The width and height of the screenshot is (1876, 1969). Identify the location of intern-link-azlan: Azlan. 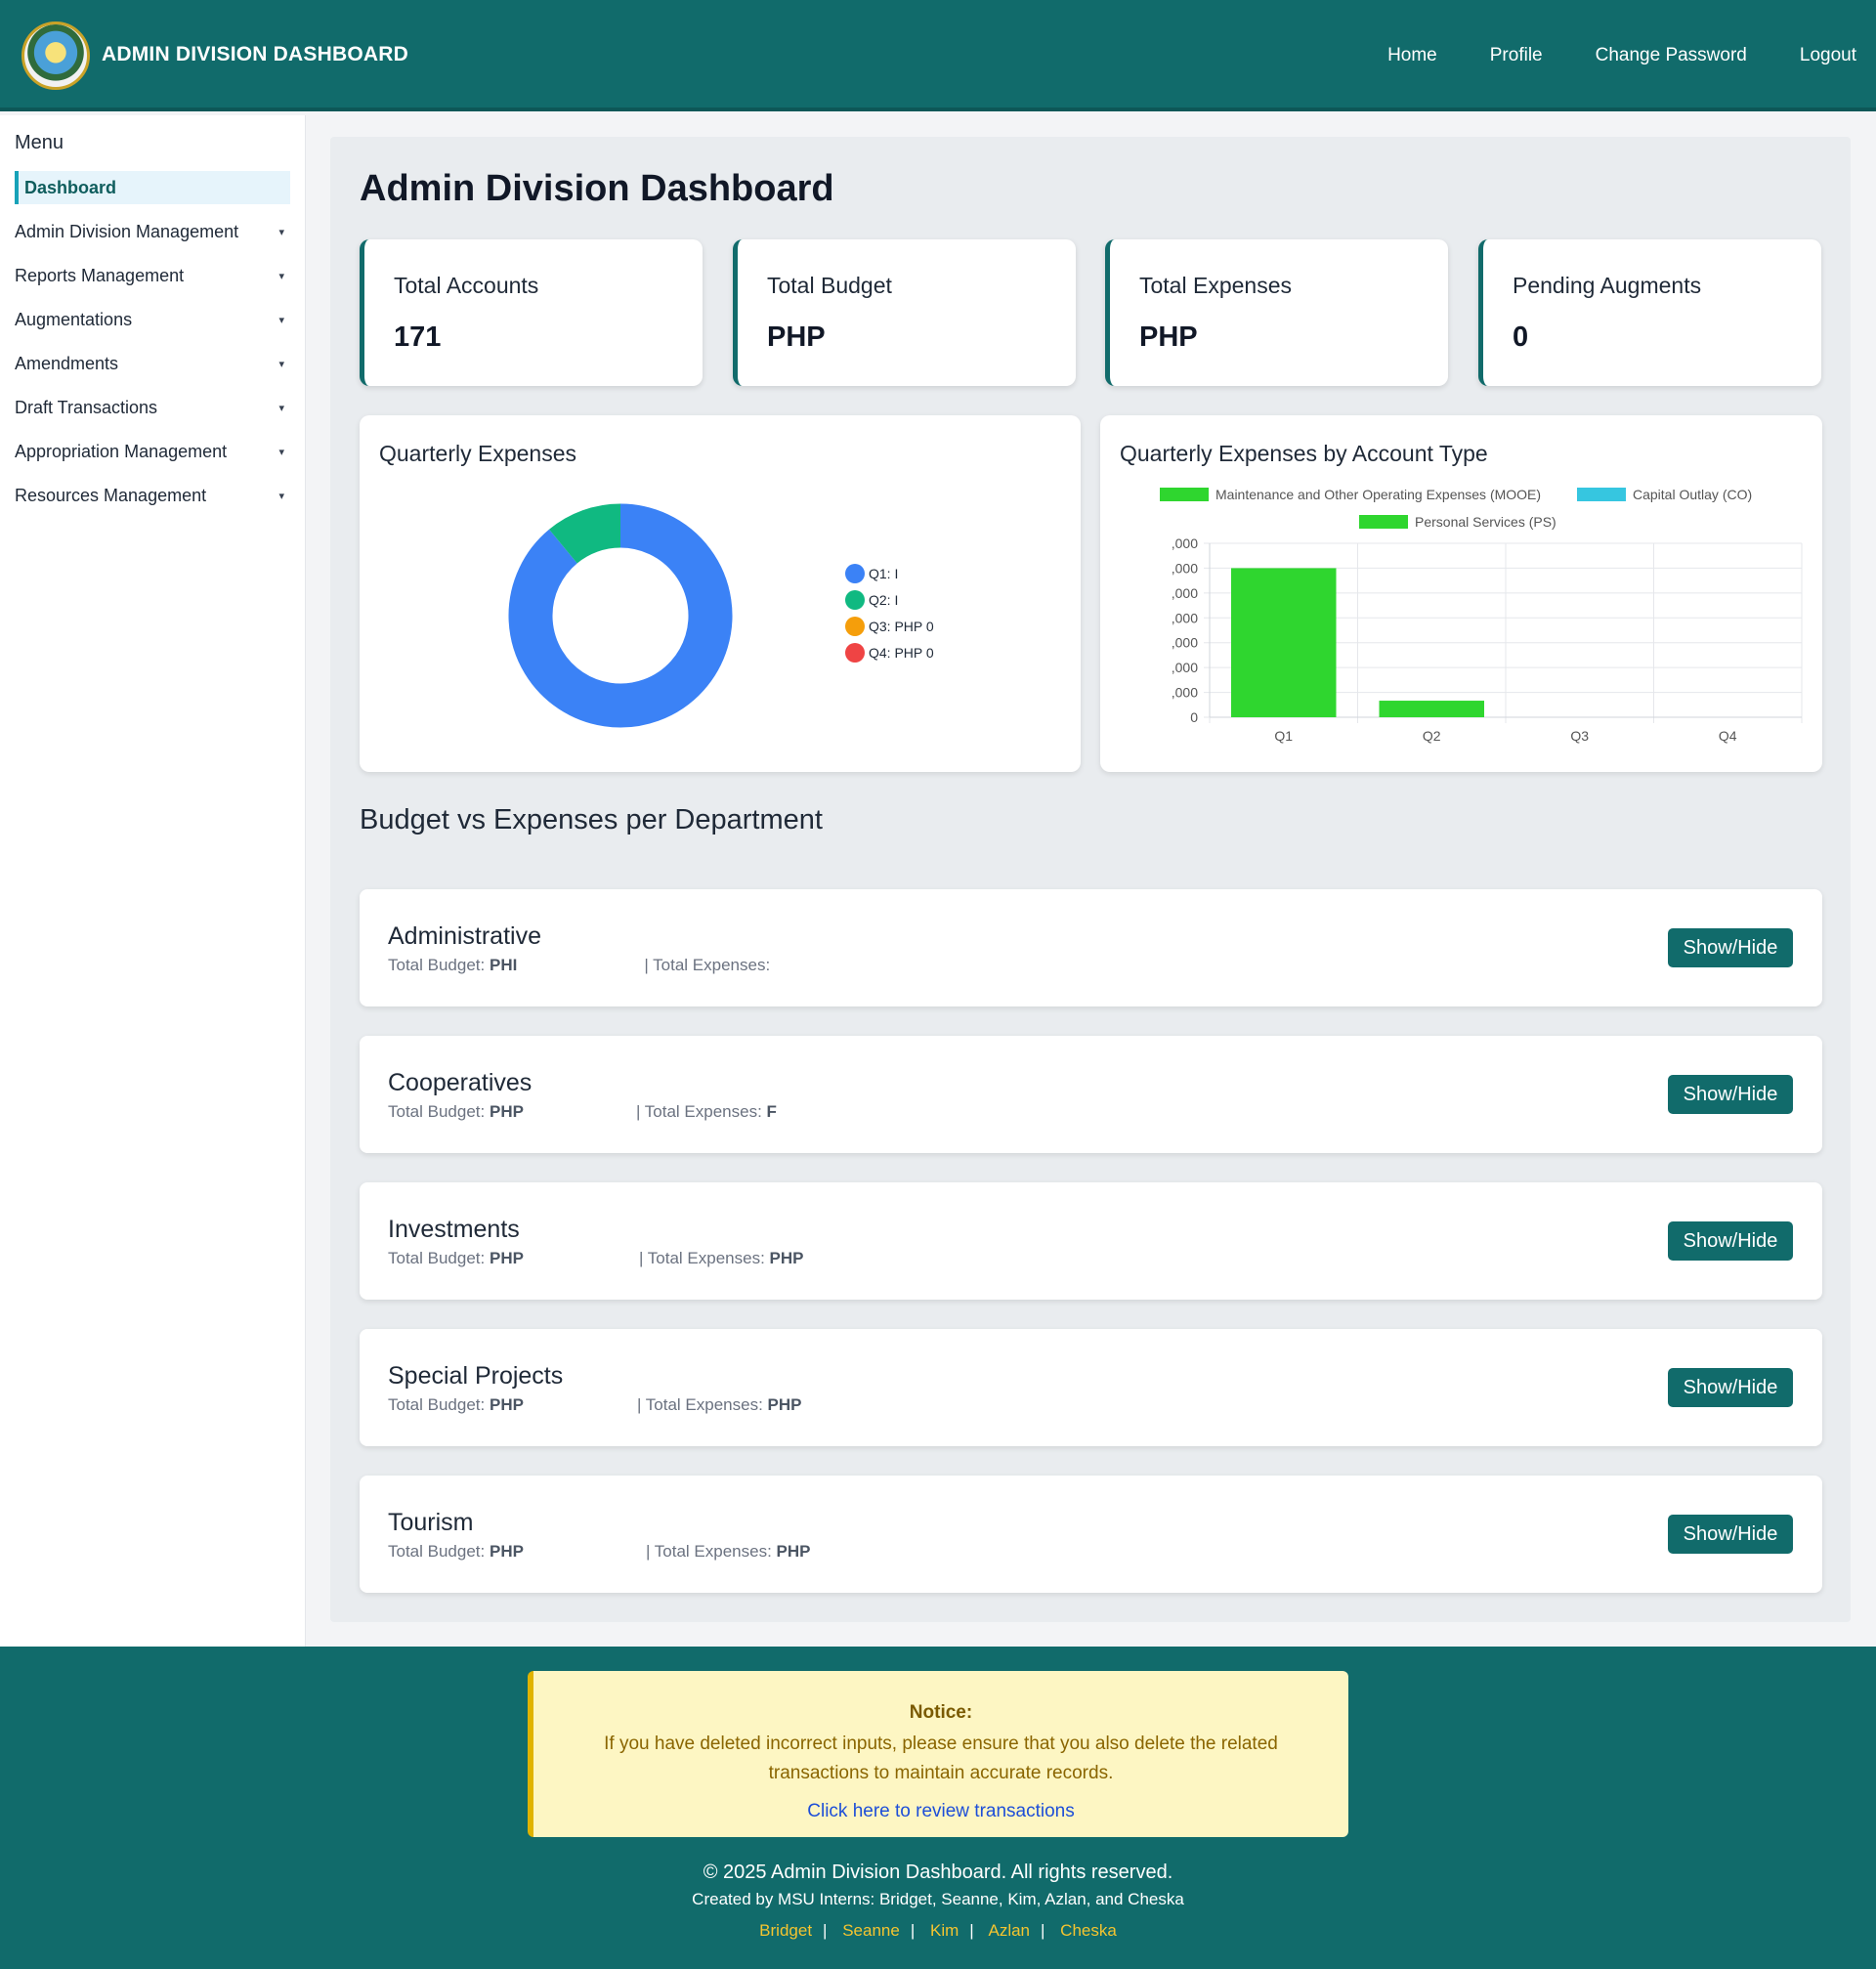
(1009, 1930).